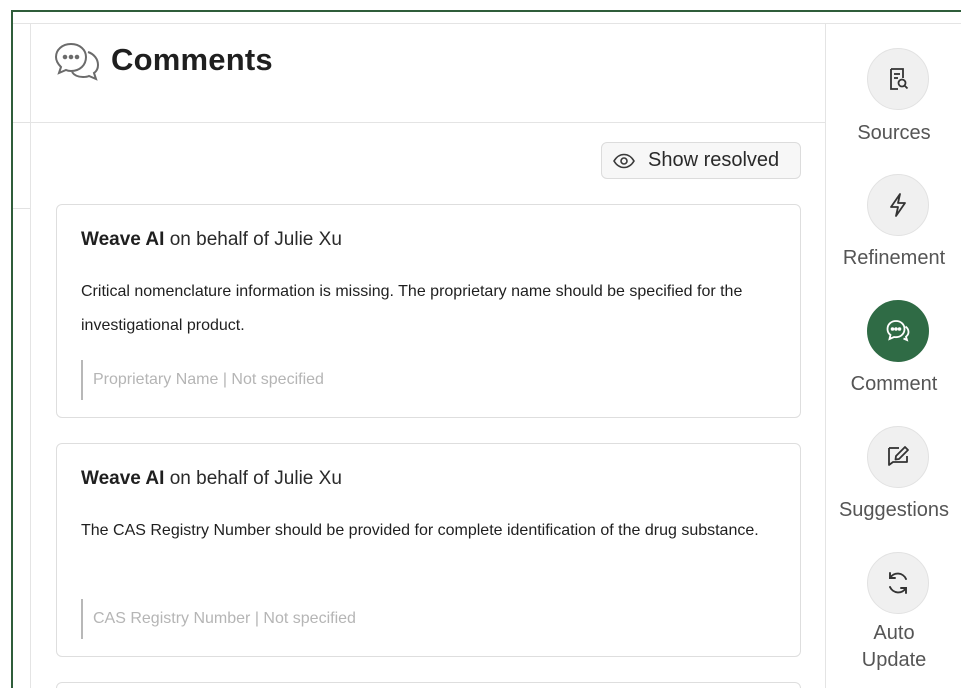  I want to click on sources-button, so click(898, 79).